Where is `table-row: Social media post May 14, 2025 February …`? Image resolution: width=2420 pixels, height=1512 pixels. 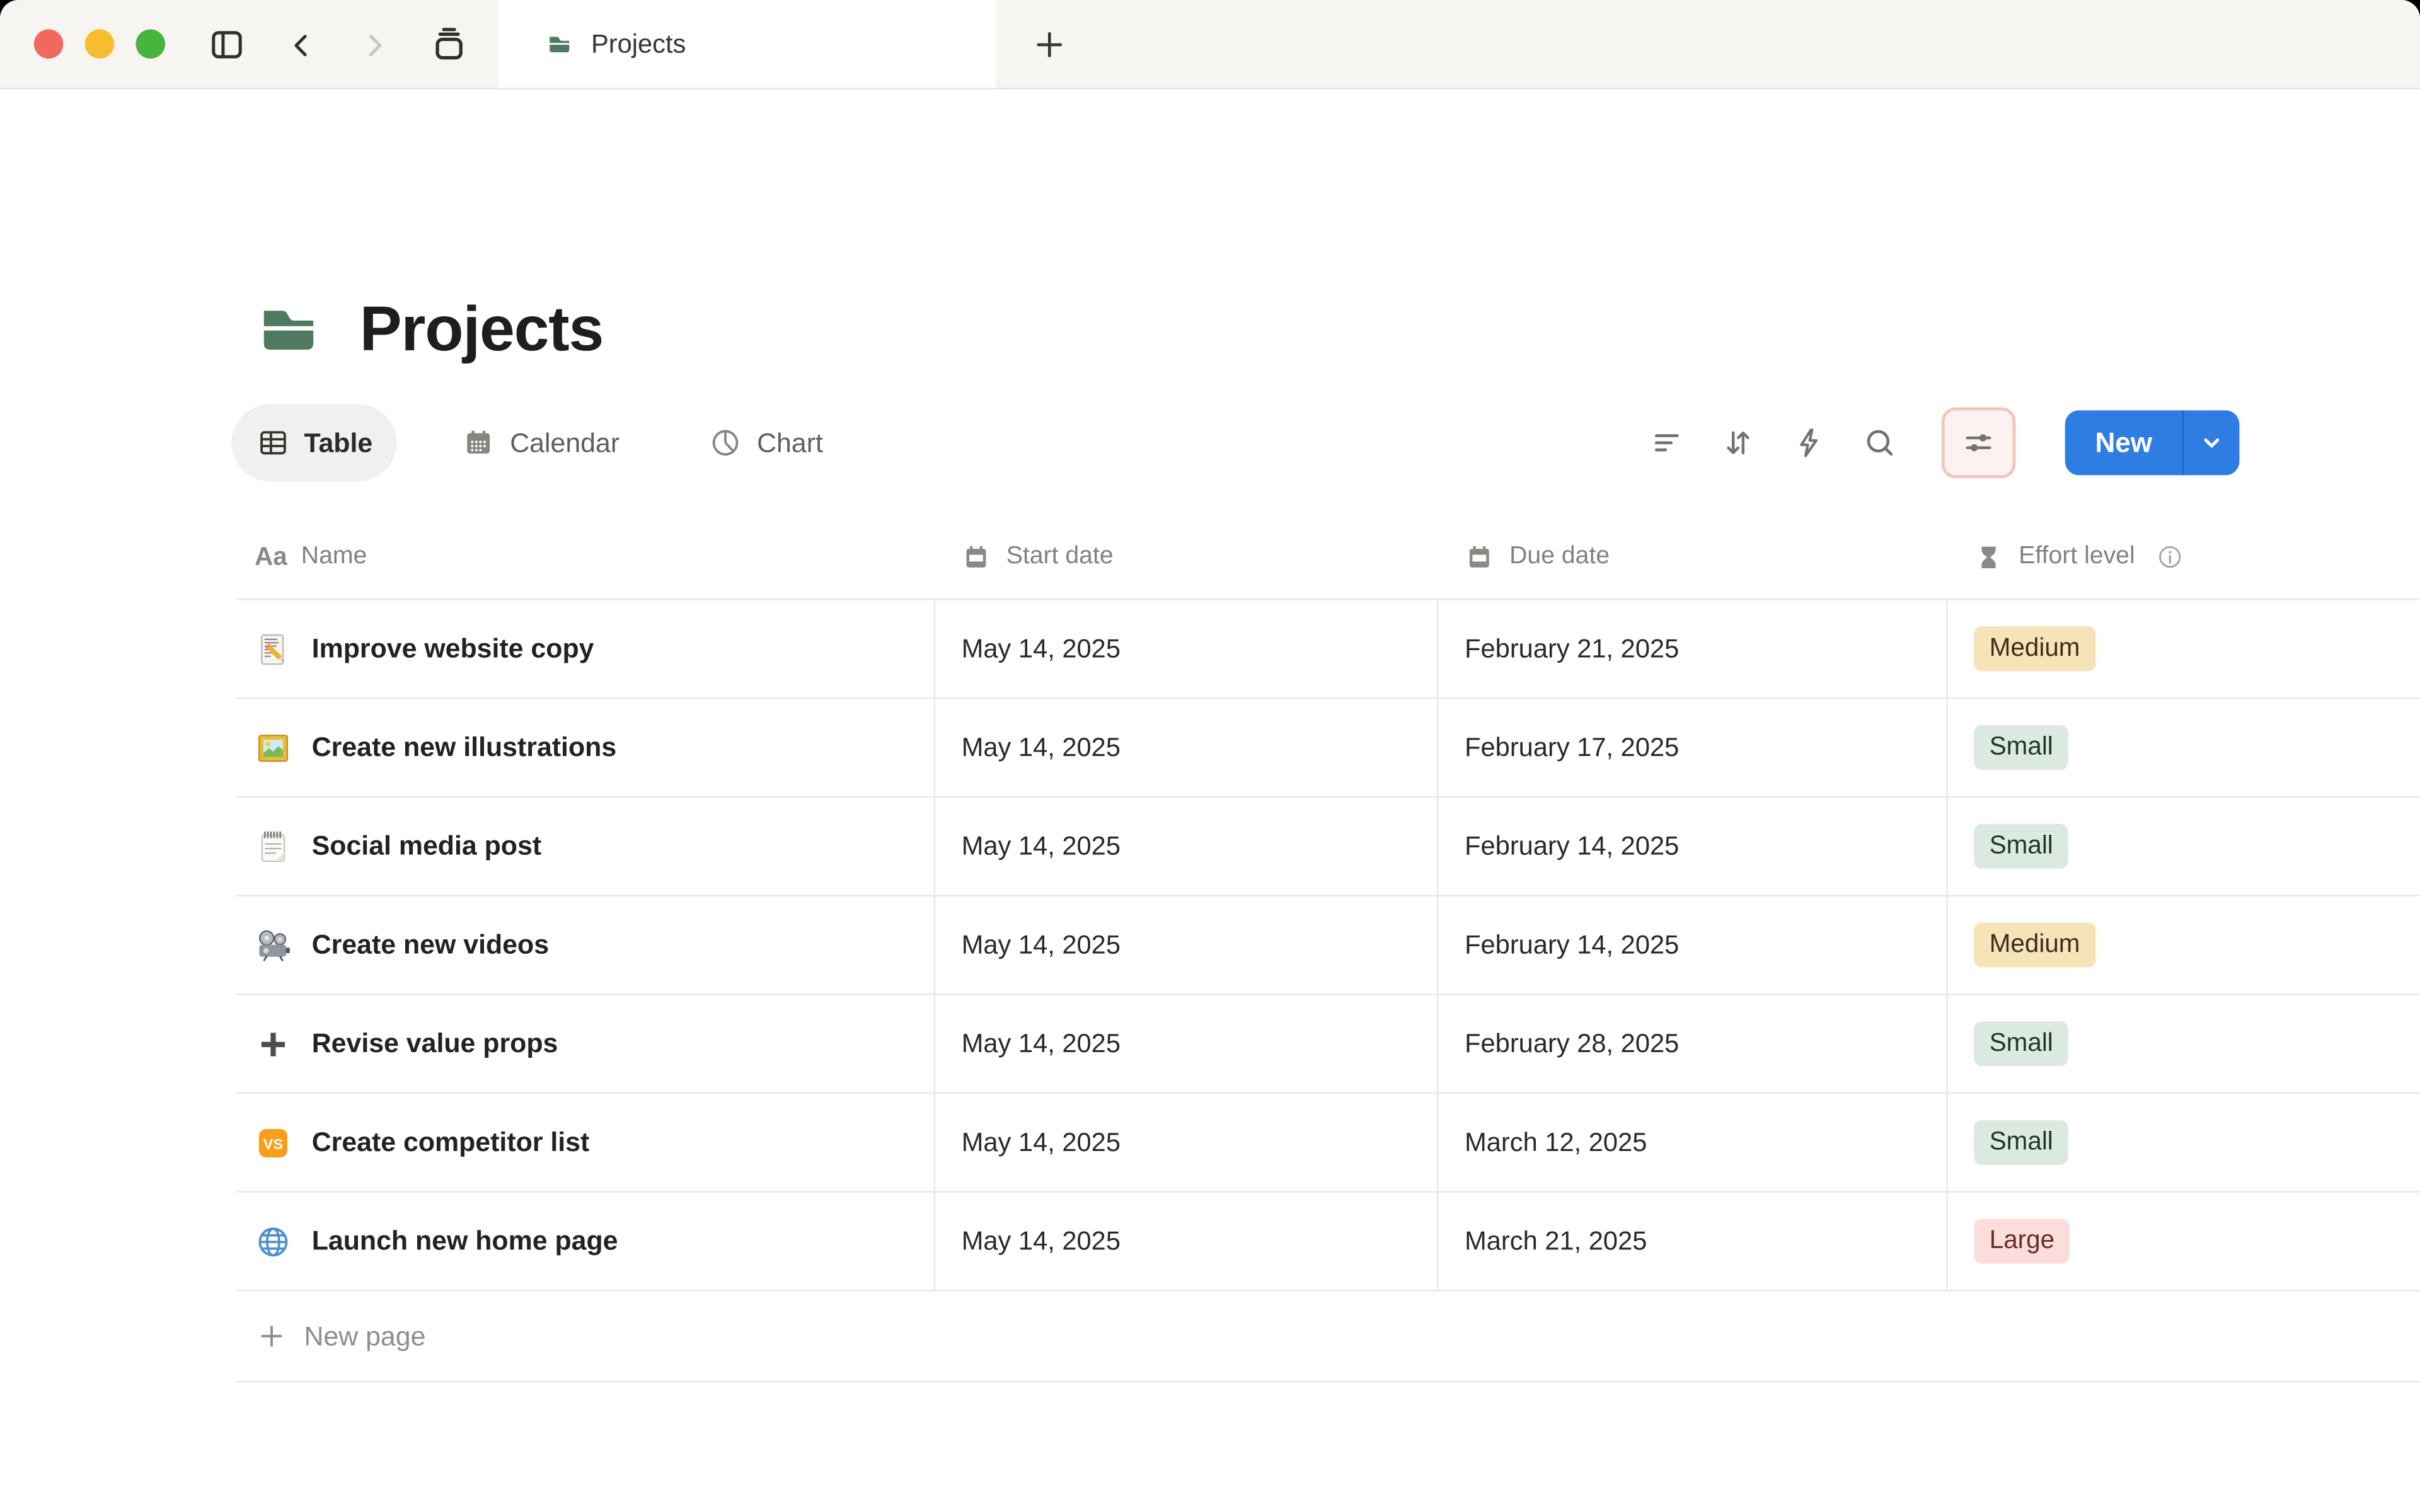 table-row: Social media post May 14, 2025 February … is located at coordinates (1328, 847).